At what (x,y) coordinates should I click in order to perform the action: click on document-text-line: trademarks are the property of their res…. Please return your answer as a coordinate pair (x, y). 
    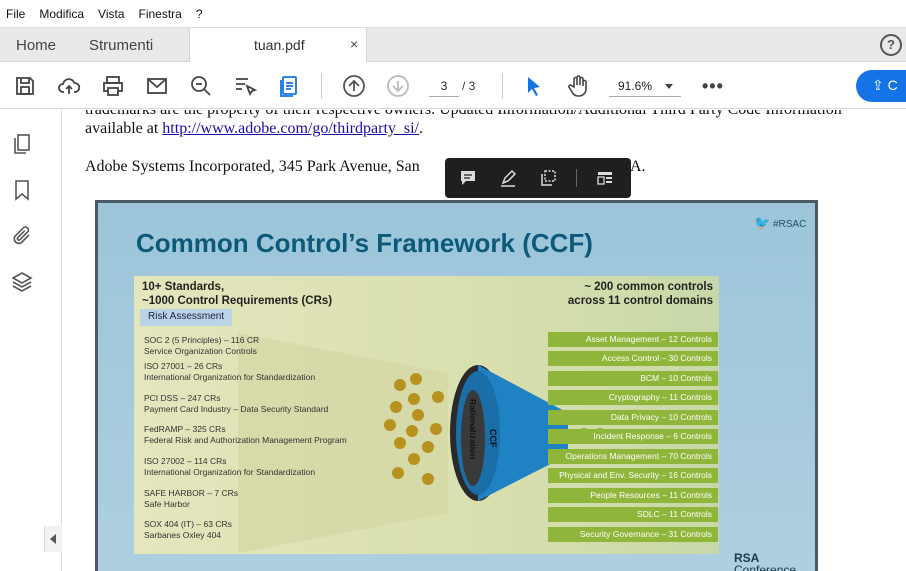
    Looking at the image, I should click on (463, 114).